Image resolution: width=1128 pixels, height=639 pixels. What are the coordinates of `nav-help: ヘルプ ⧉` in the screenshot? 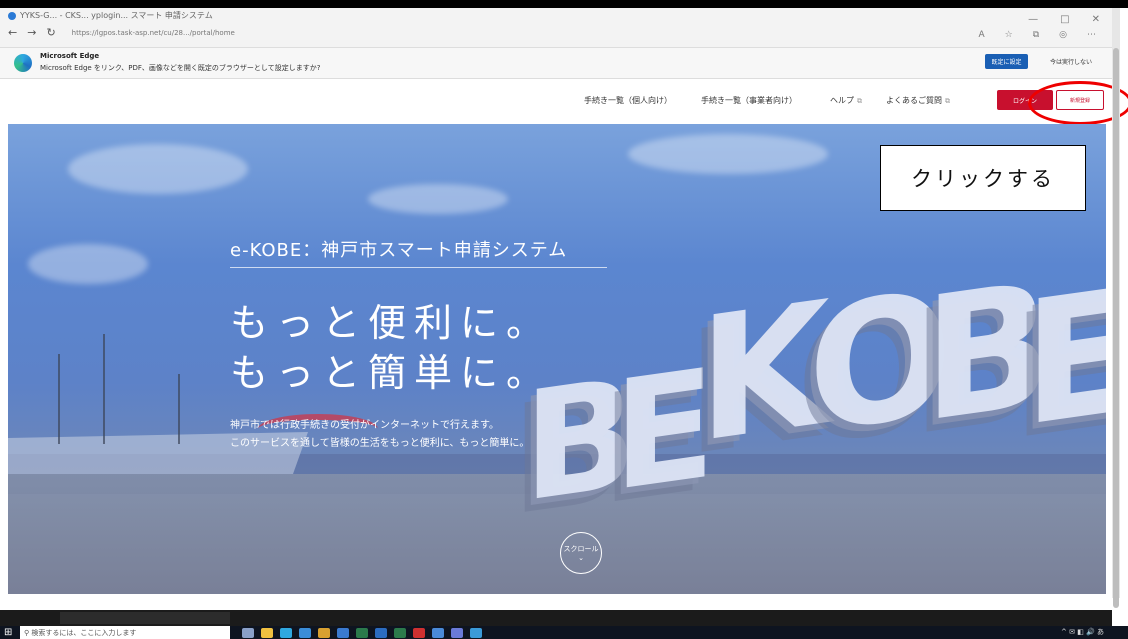 It's located at (846, 100).